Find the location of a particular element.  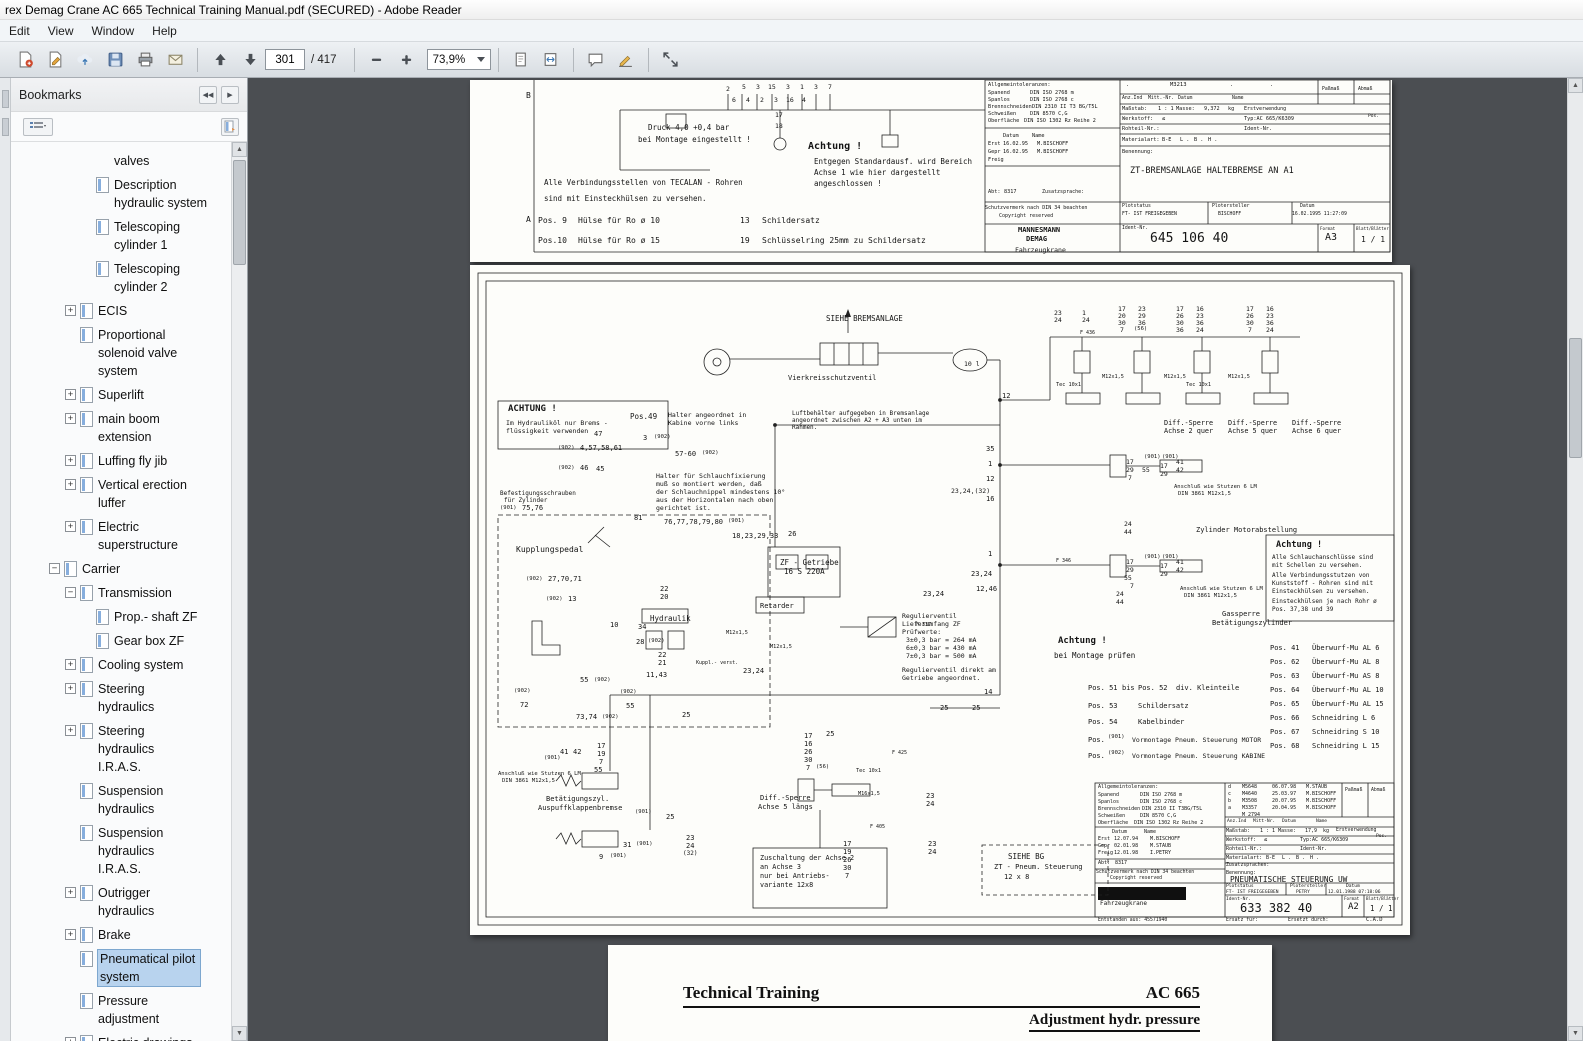

email-button is located at coordinates (175, 59).